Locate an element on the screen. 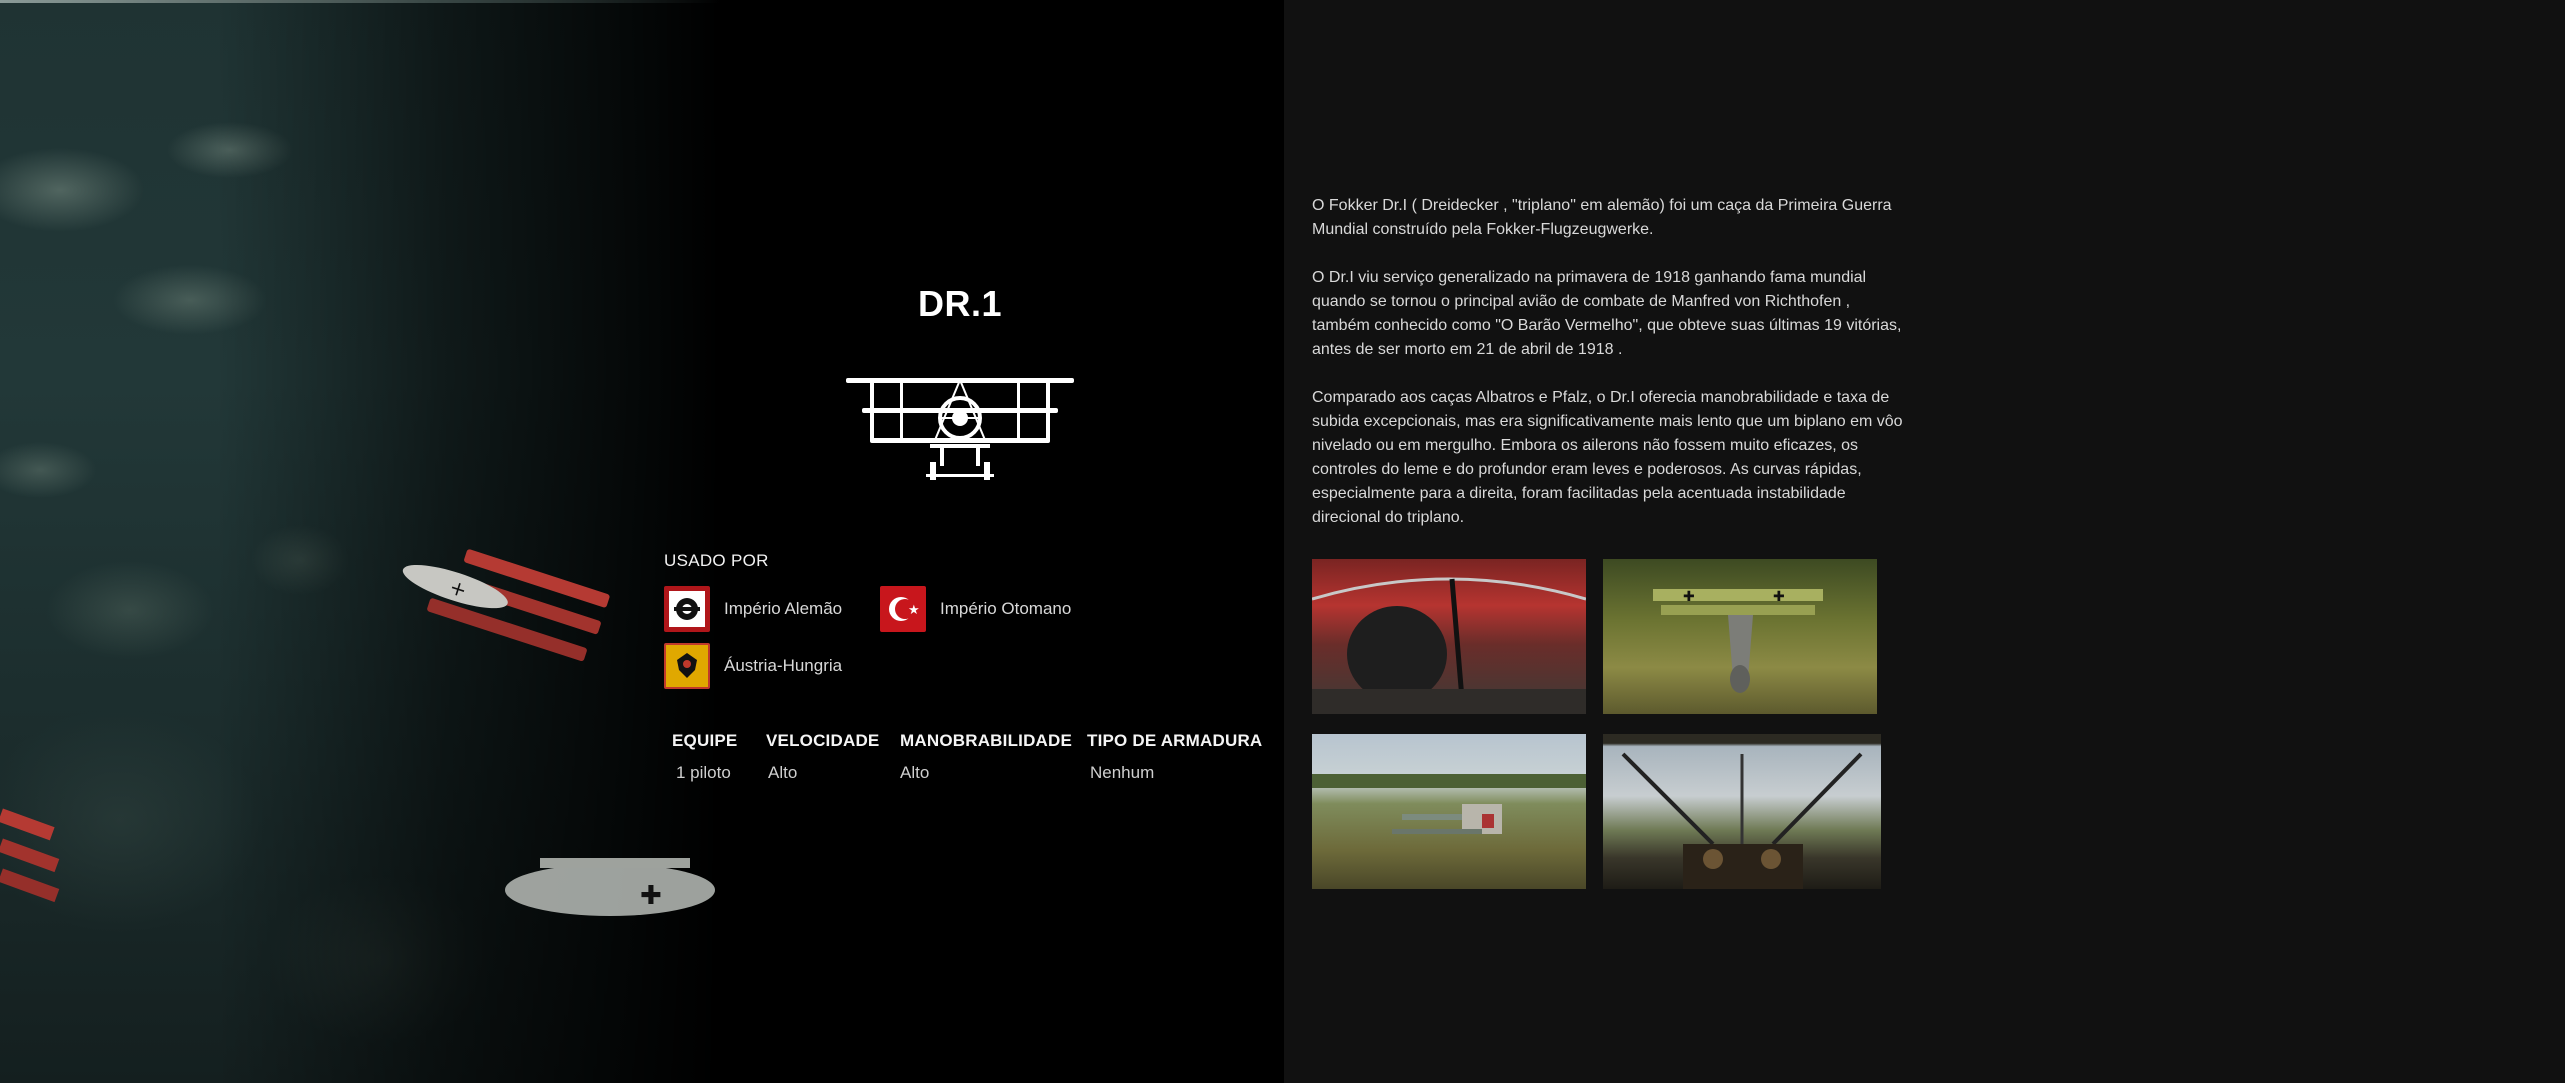  nation-austria-hungary: Áustria-Hungria is located at coordinates (753, 666).